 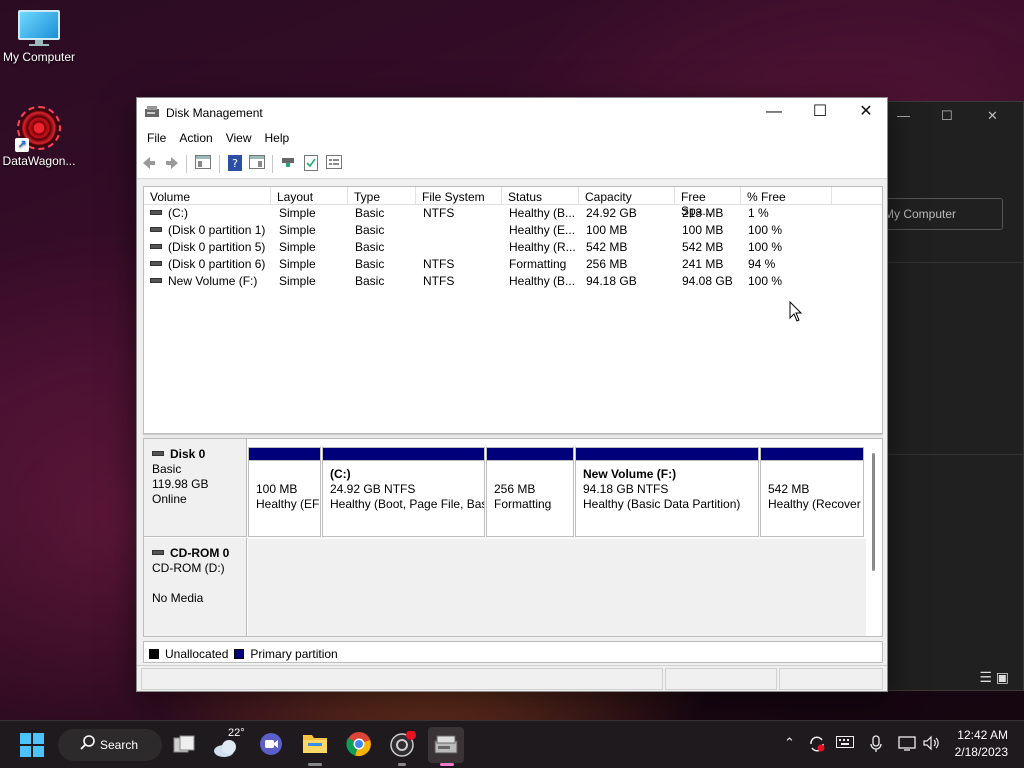 What do you see at coordinates (994, 677) in the screenshot?
I see `view-toggle-icons: ☰ ▣` at bounding box center [994, 677].